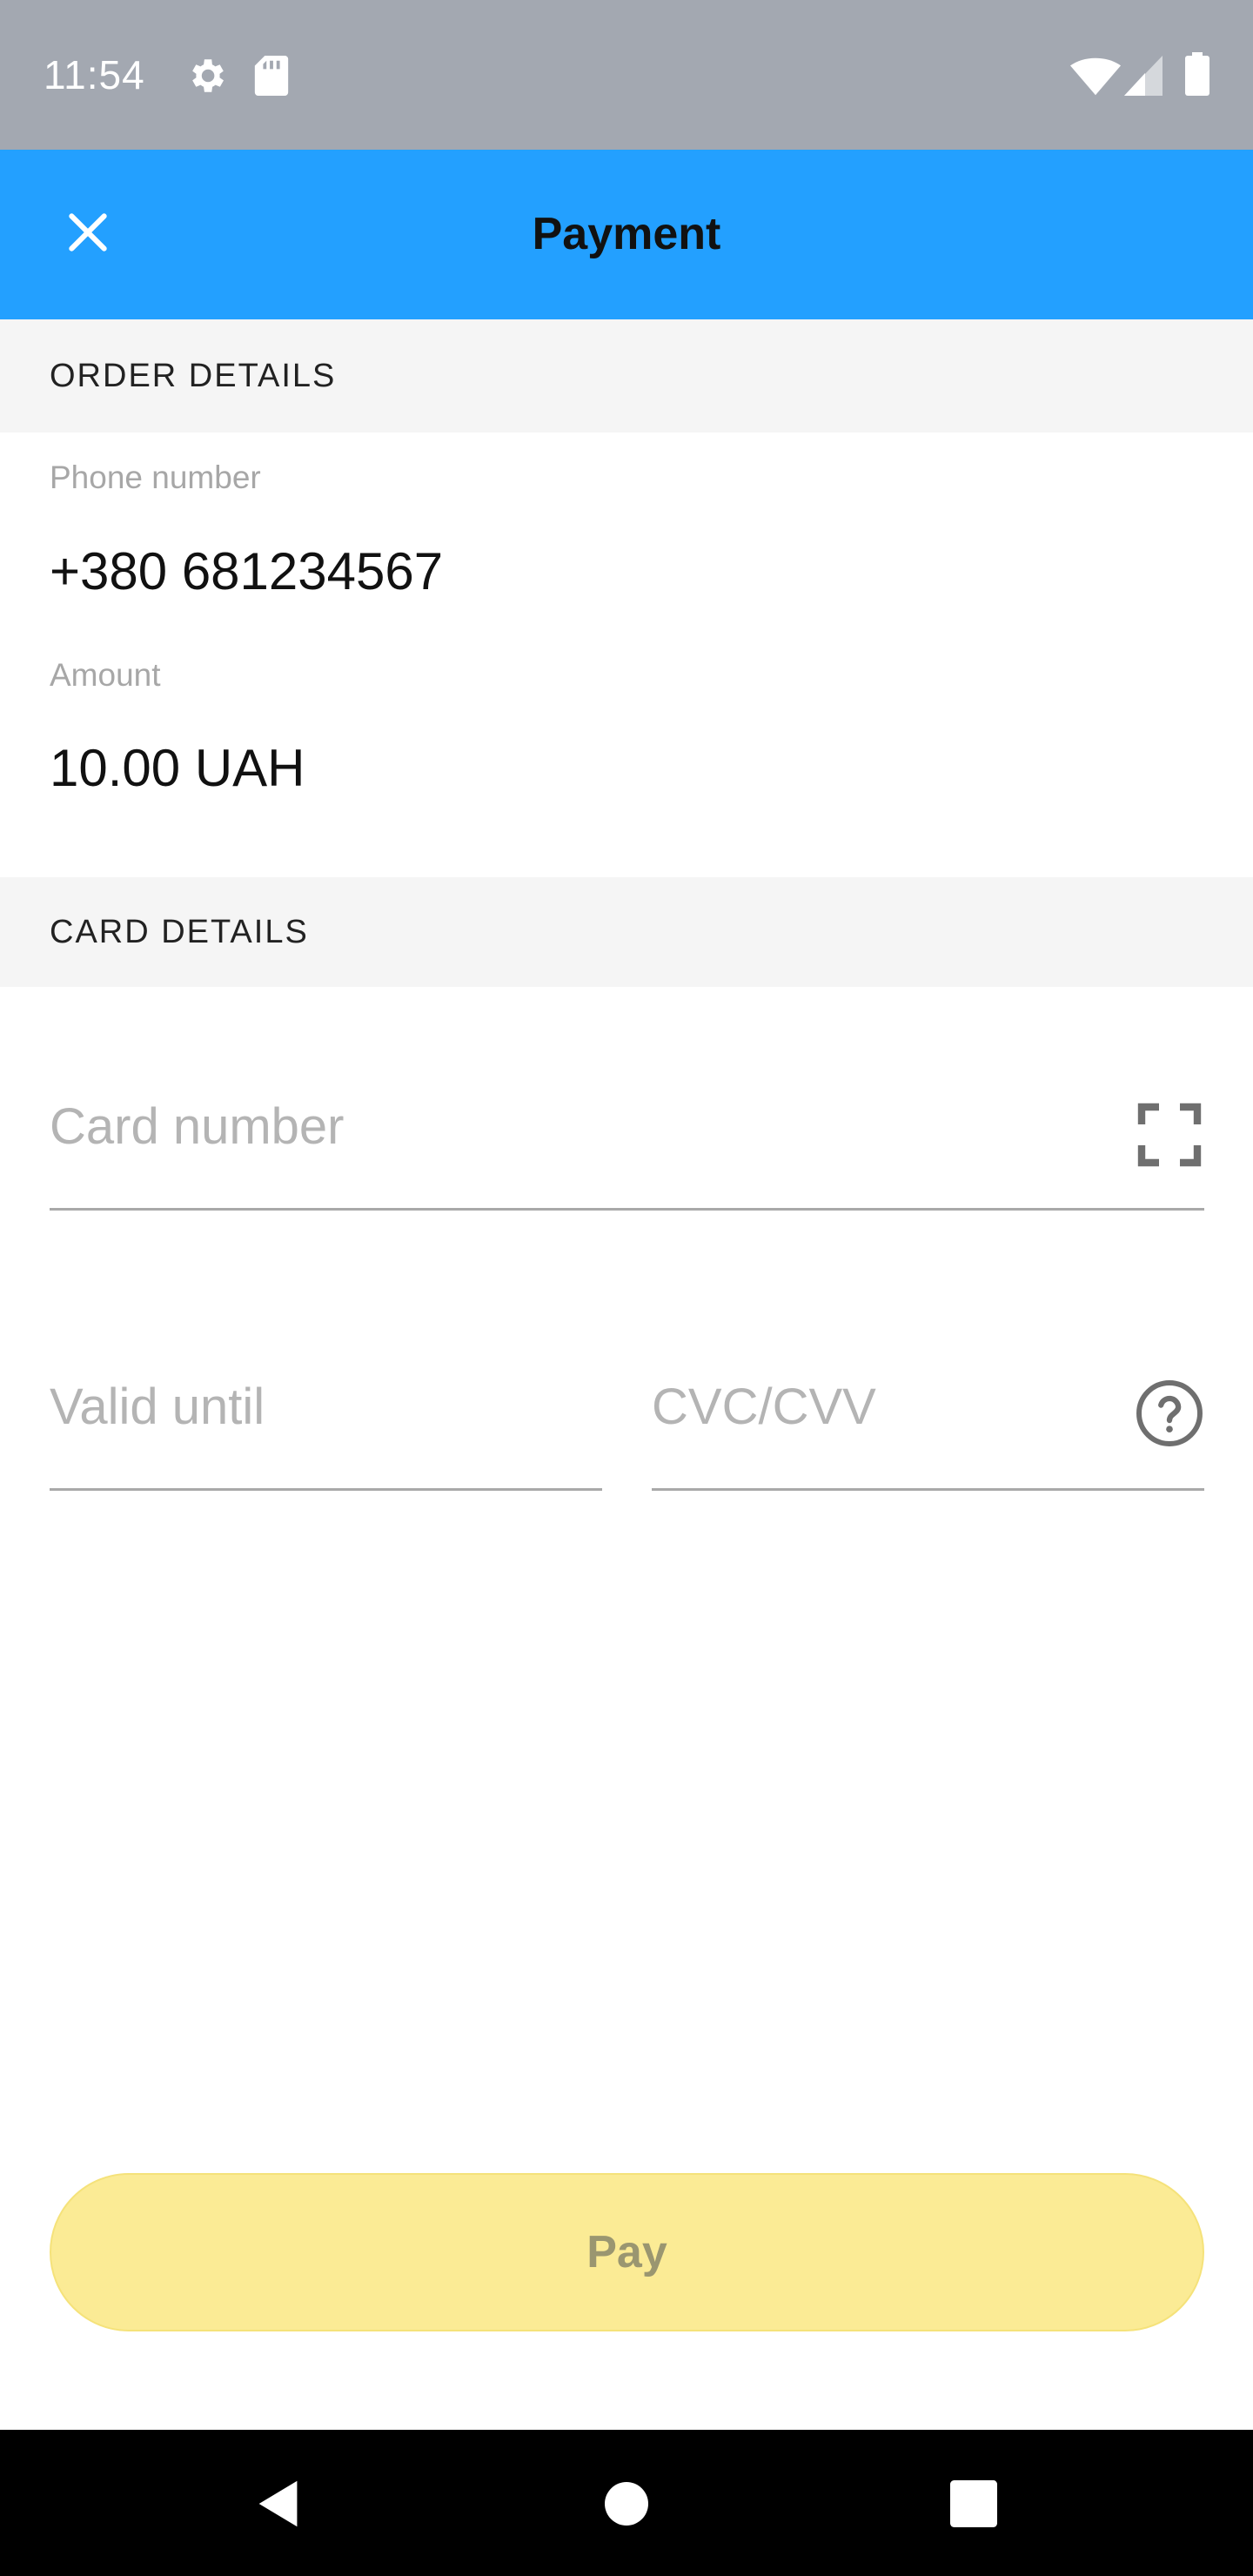 The height and width of the screenshot is (2576, 1253). Describe the element at coordinates (271, 76) in the screenshot. I see `sd-card-icon` at that location.